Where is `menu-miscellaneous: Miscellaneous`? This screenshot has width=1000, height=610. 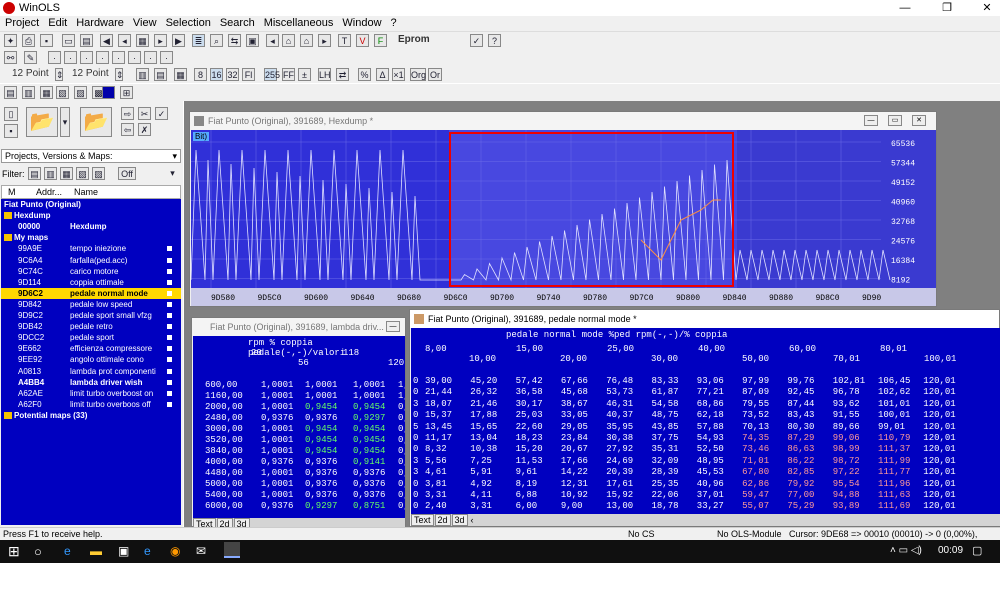
menu-miscellaneous: Miscellaneous is located at coordinates (298, 22).